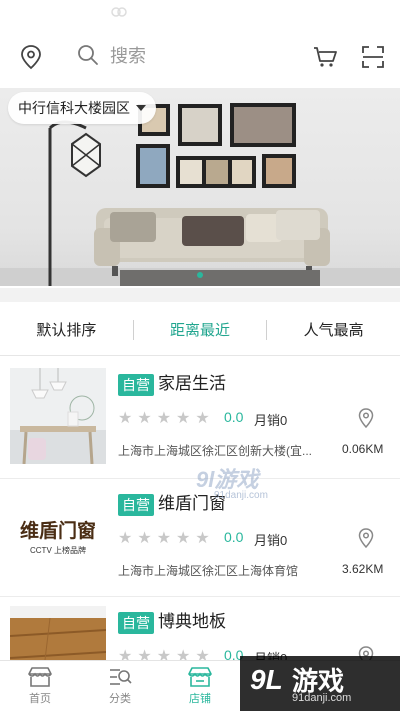 This screenshot has width=400, height=711. I want to click on location-label: 中行信科大楼园区, so click(74, 108).